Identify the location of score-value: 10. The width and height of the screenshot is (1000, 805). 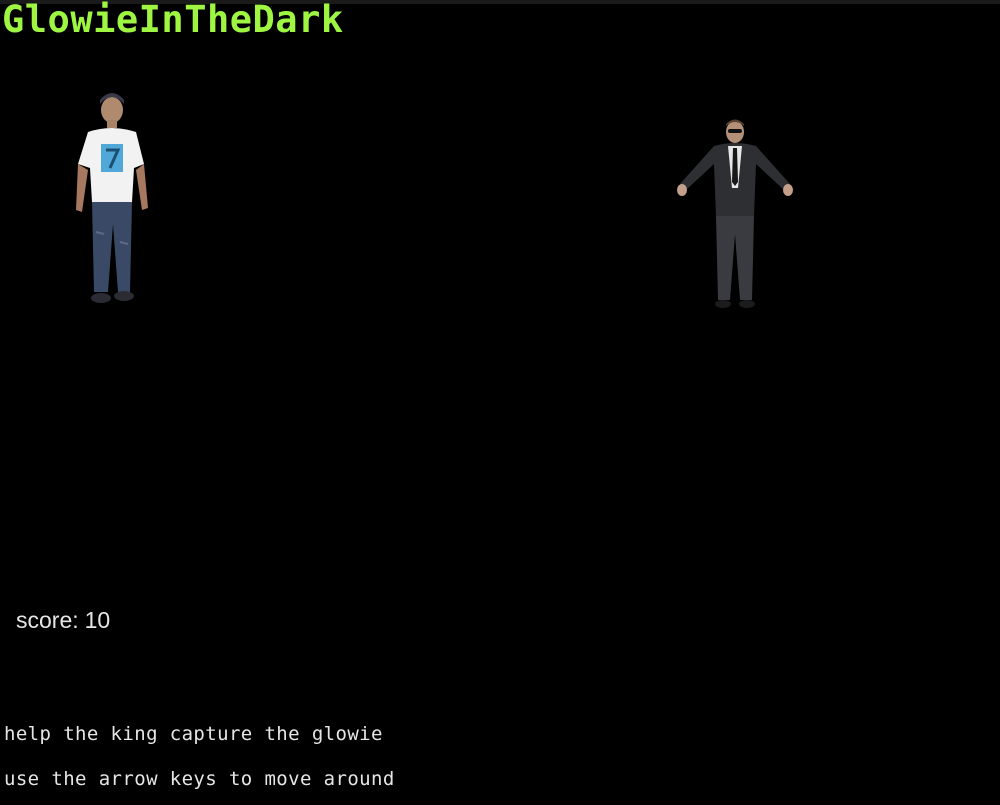
(97, 620).